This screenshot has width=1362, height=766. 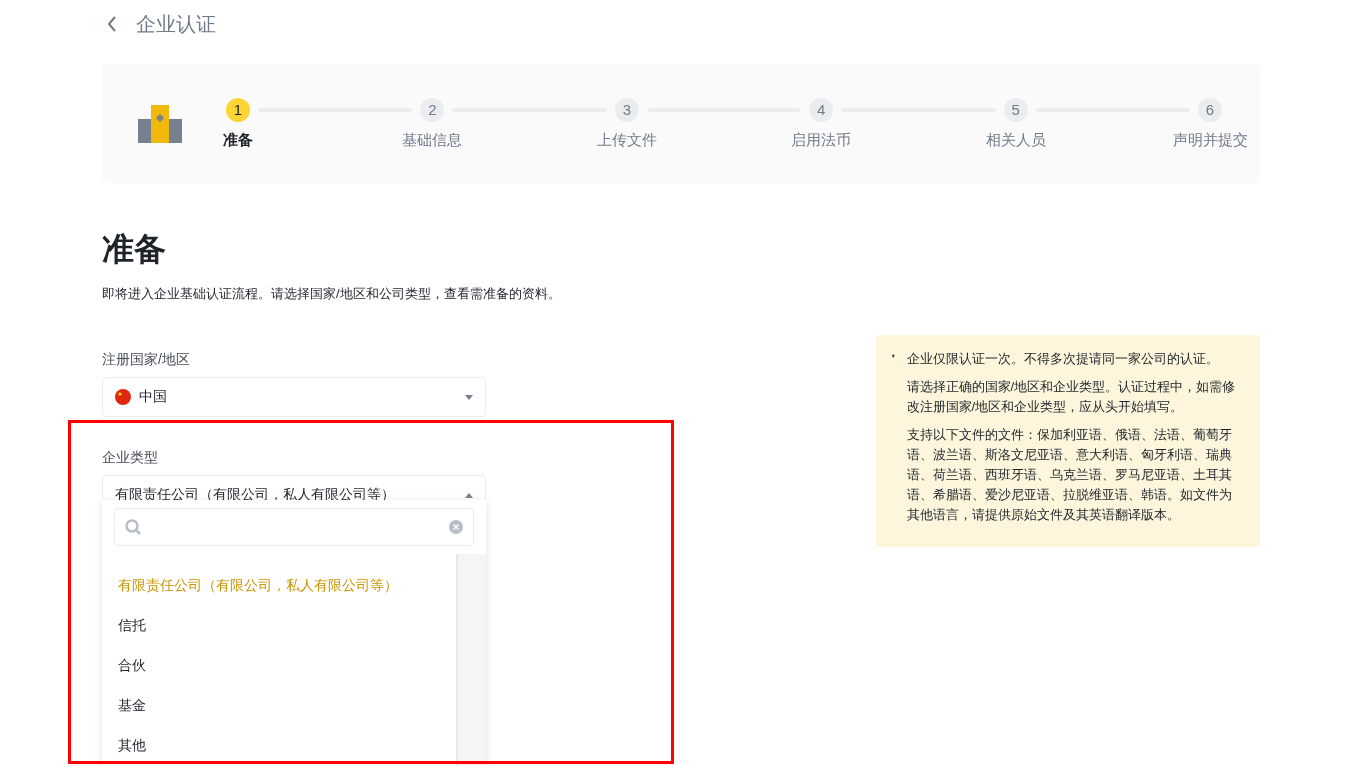 What do you see at coordinates (821, 140) in the screenshot?
I see `step-label: 启用法币` at bounding box center [821, 140].